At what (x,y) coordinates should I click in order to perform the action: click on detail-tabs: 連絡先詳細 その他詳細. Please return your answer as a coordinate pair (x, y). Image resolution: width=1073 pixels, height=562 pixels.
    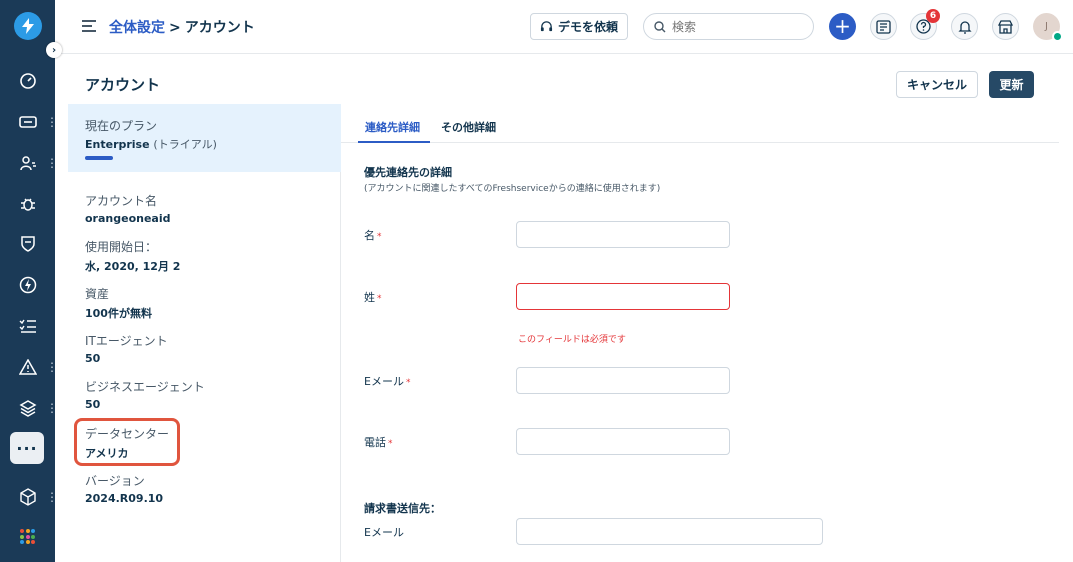
    Looking at the image, I should click on (700, 123).